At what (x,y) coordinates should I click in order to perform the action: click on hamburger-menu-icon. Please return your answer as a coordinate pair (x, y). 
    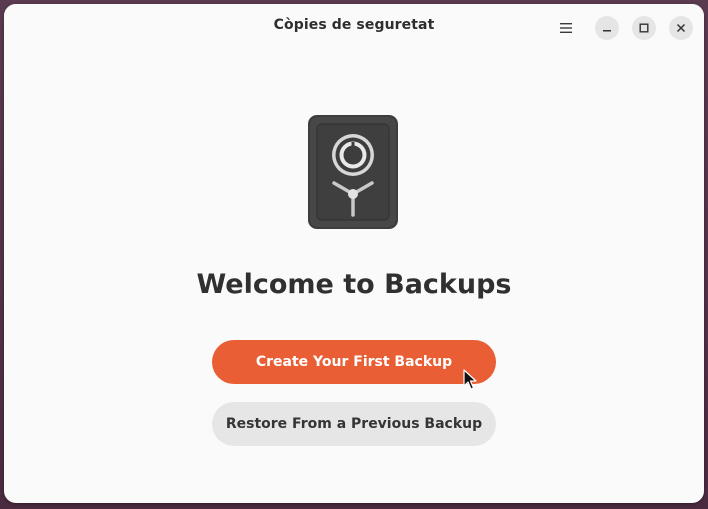
    Looking at the image, I should click on (566, 28).